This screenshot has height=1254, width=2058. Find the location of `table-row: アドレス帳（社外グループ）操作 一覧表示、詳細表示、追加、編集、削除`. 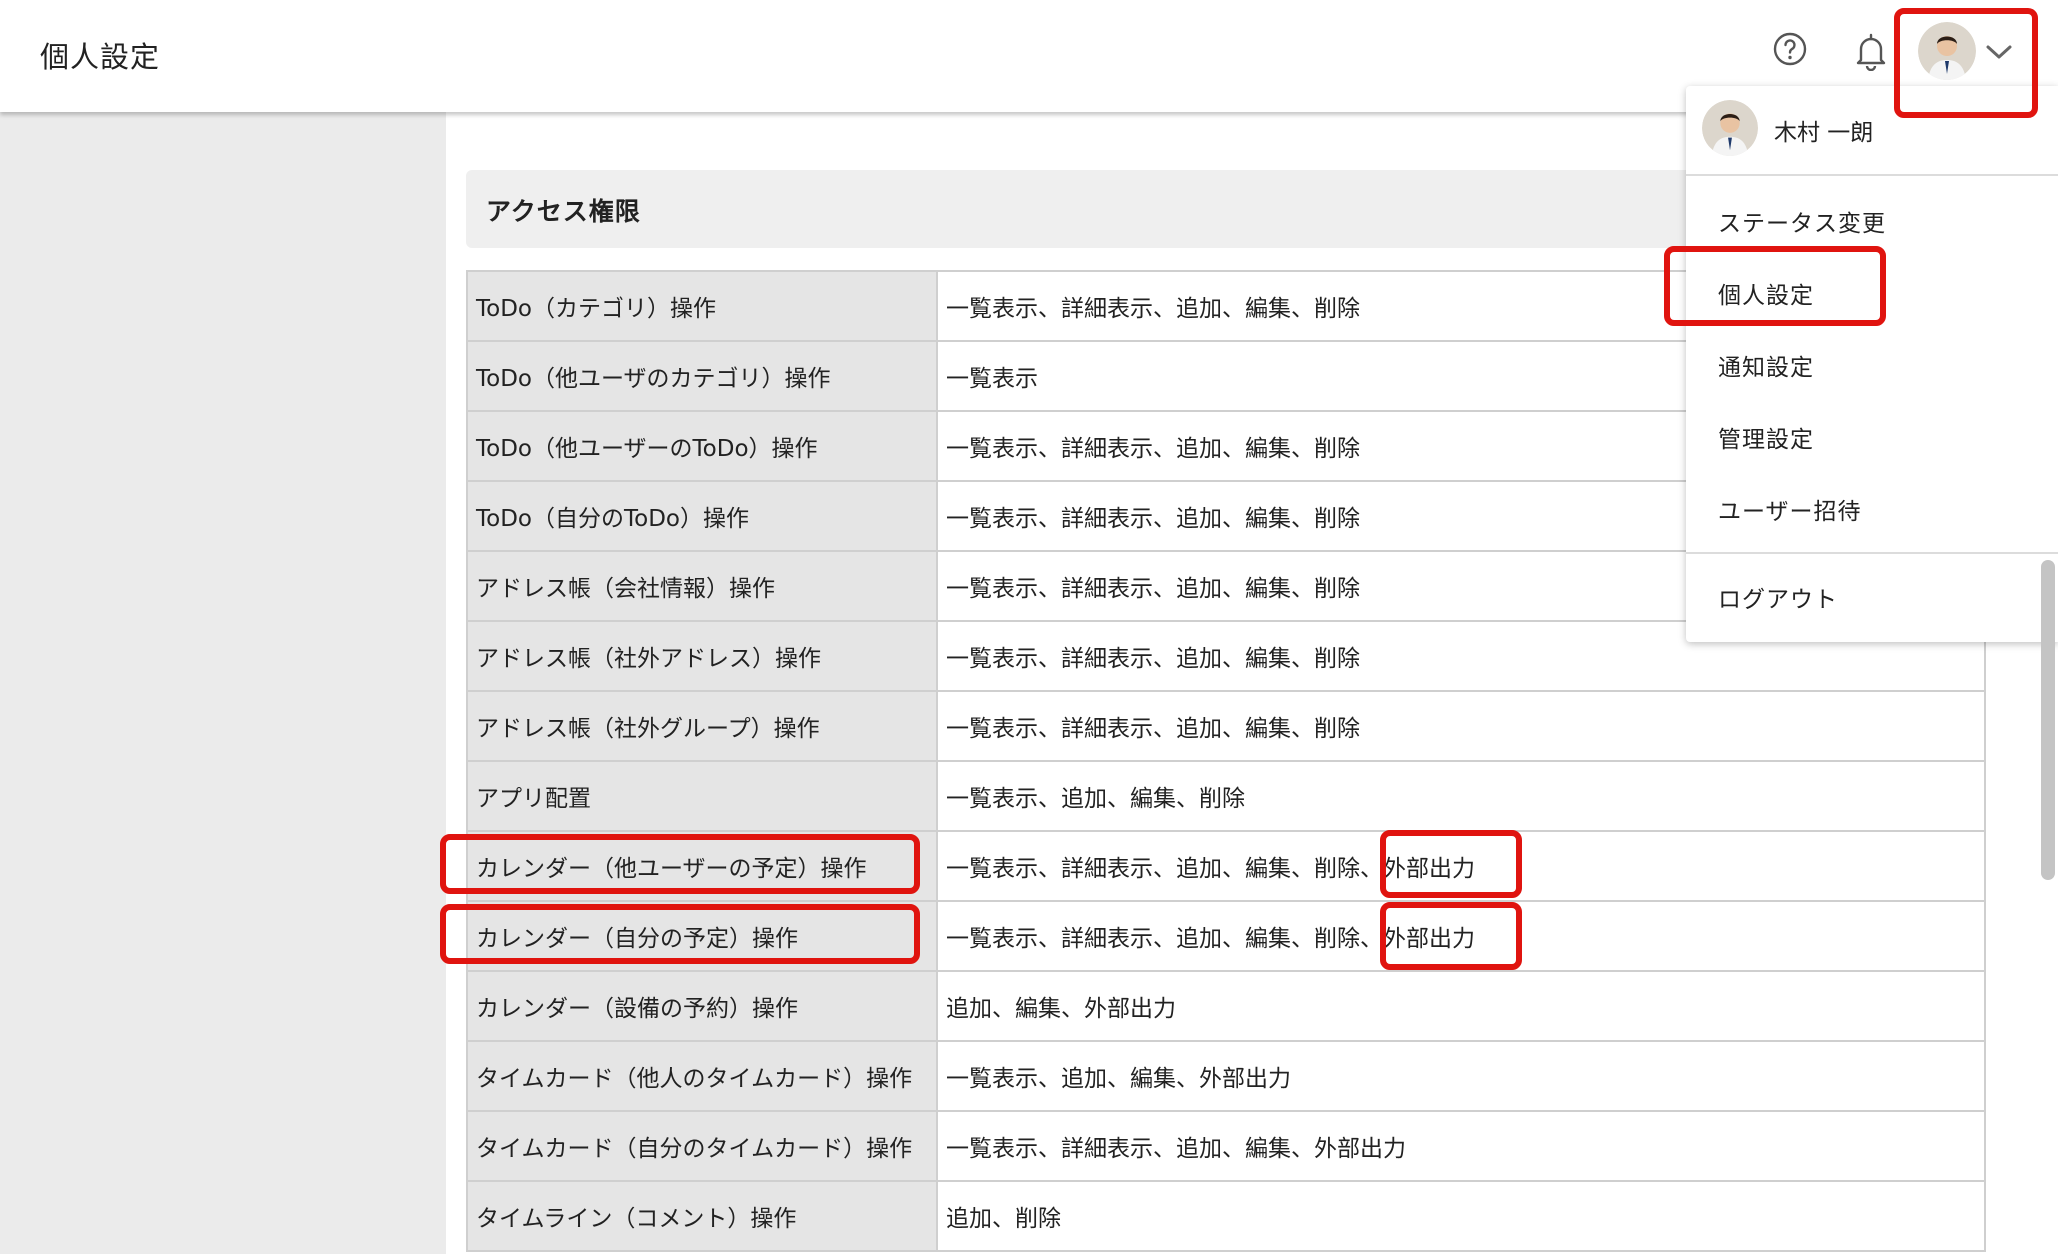

table-row: アドレス帳（社外グループ）操作 一覧表示、詳細表示、追加、編集、削除 is located at coordinates (1226, 726).